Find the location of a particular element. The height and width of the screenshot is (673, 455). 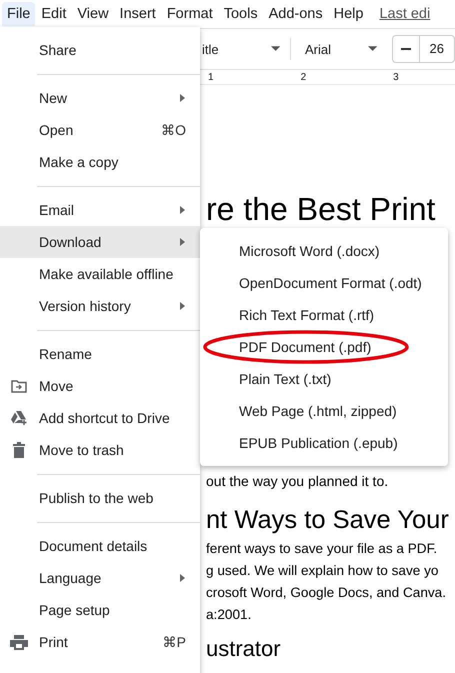

ruler-number: 1 is located at coordinates (211, 77).